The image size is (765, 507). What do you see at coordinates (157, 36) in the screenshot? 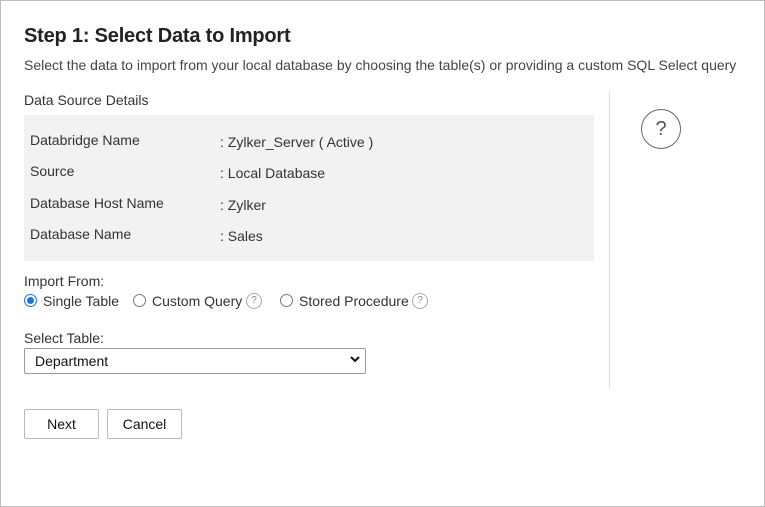
I see `page-title: Step 1: Select Data to Import` at bounding box center [157, 36].